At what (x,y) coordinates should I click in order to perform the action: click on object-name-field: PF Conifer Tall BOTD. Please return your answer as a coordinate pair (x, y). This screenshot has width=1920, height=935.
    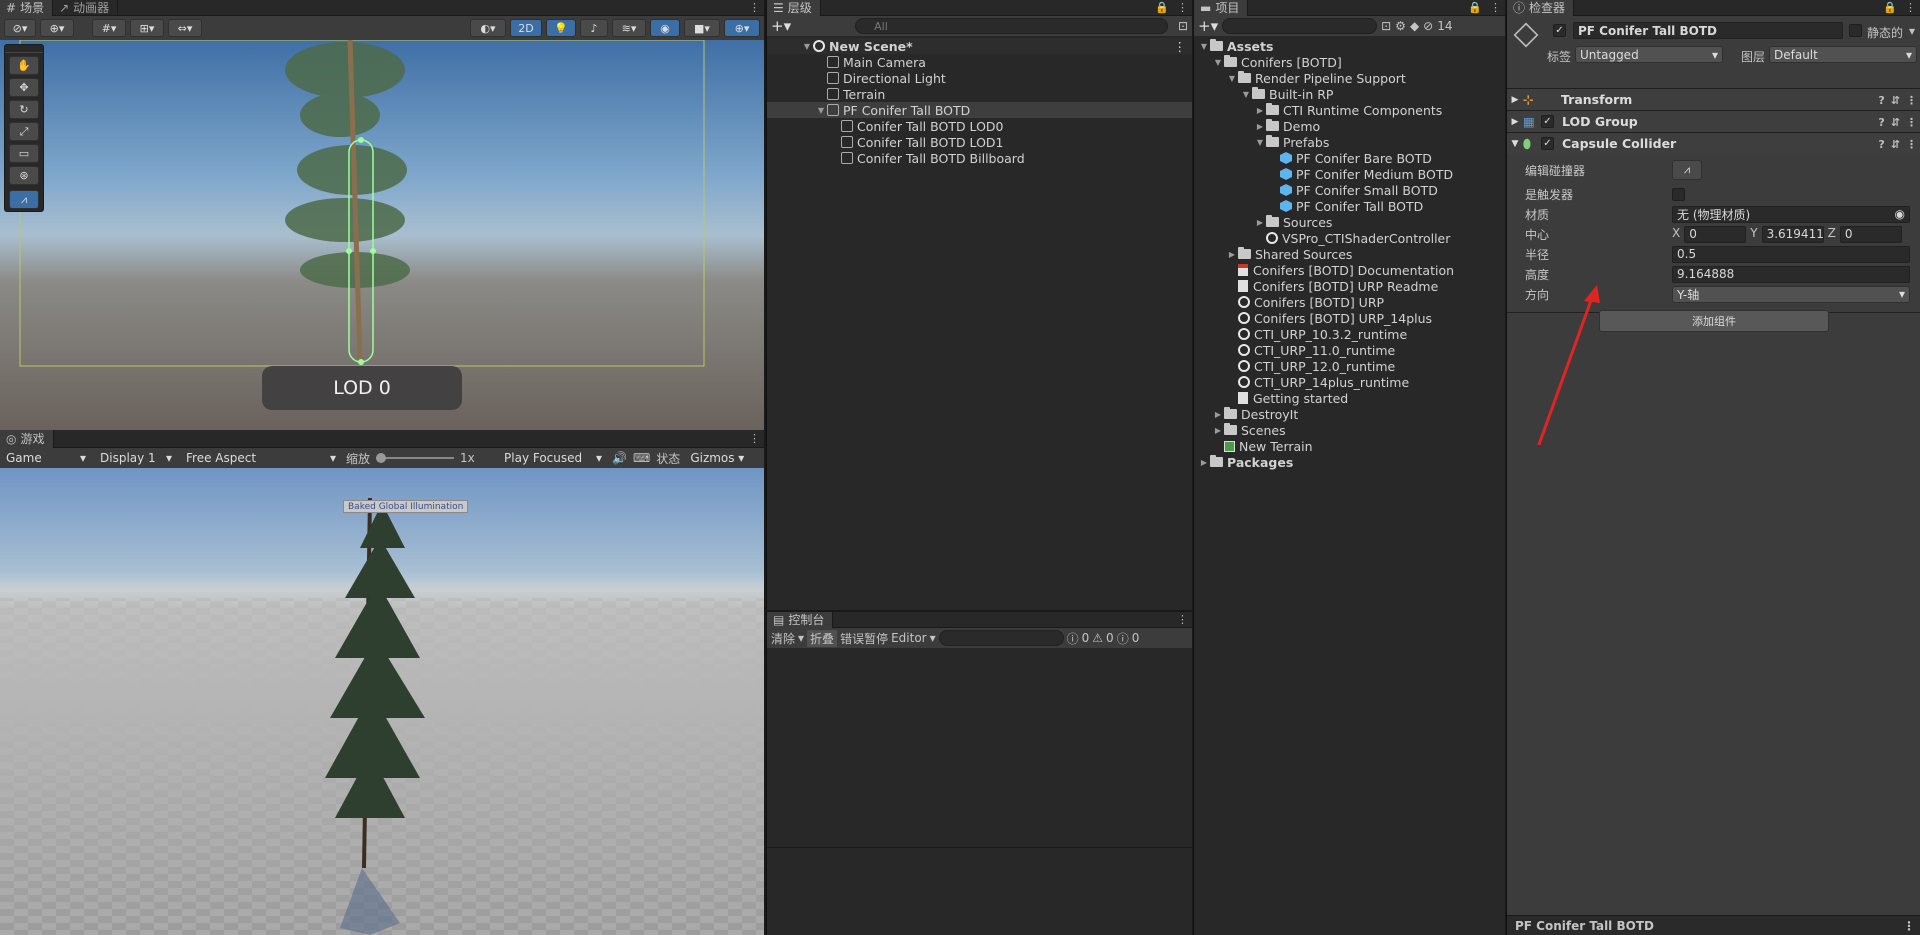
    Looking at the image, I should click on (1708, 30).